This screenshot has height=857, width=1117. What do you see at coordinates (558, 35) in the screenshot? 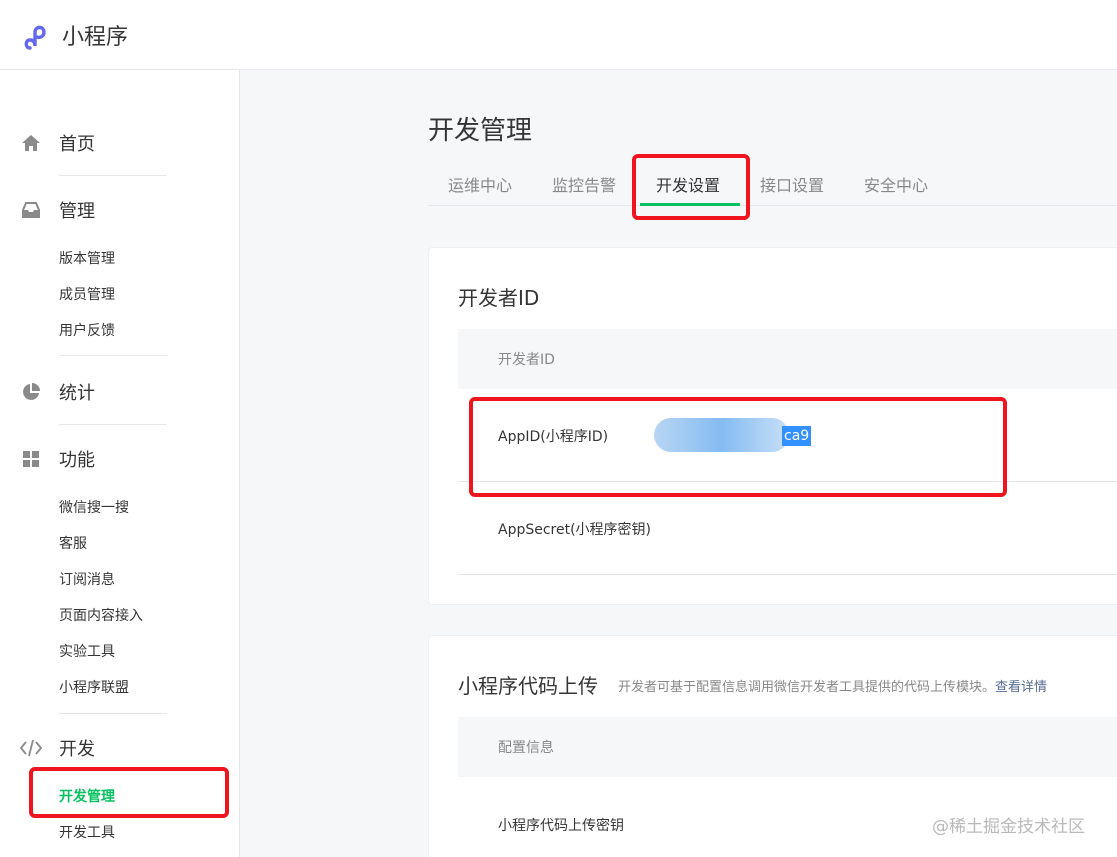
I see `top-bar: 小程序` at bounding box center [558, 35].